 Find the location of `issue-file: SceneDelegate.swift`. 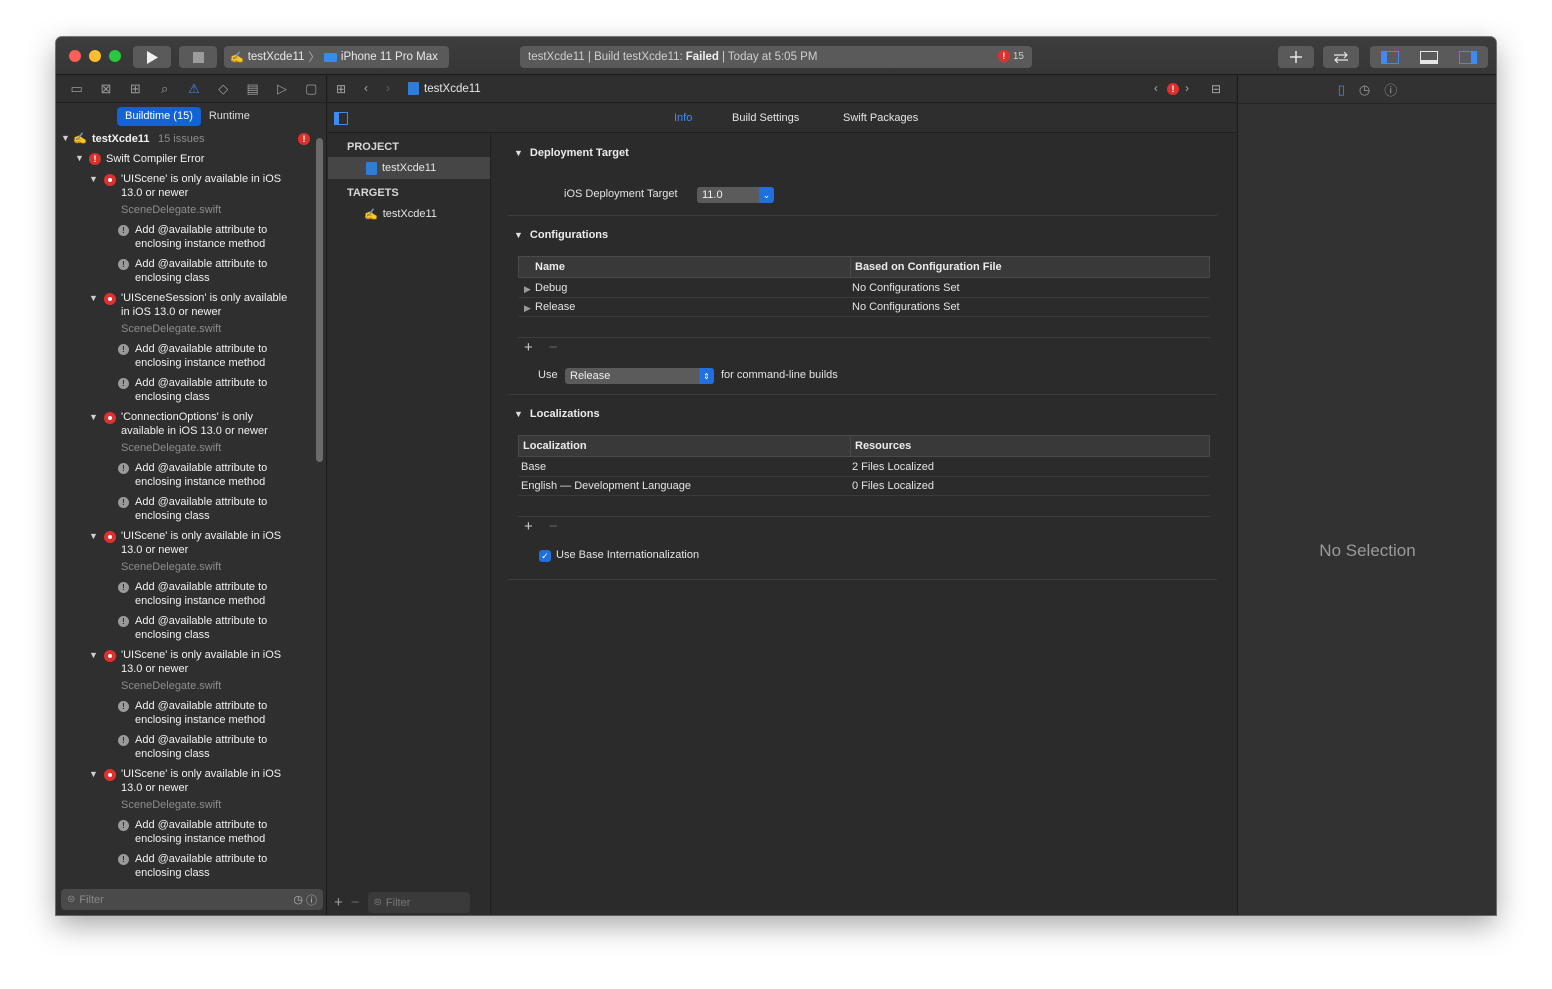

issue-file: SceneDelegate.swift is located at coordinates (171, 567).